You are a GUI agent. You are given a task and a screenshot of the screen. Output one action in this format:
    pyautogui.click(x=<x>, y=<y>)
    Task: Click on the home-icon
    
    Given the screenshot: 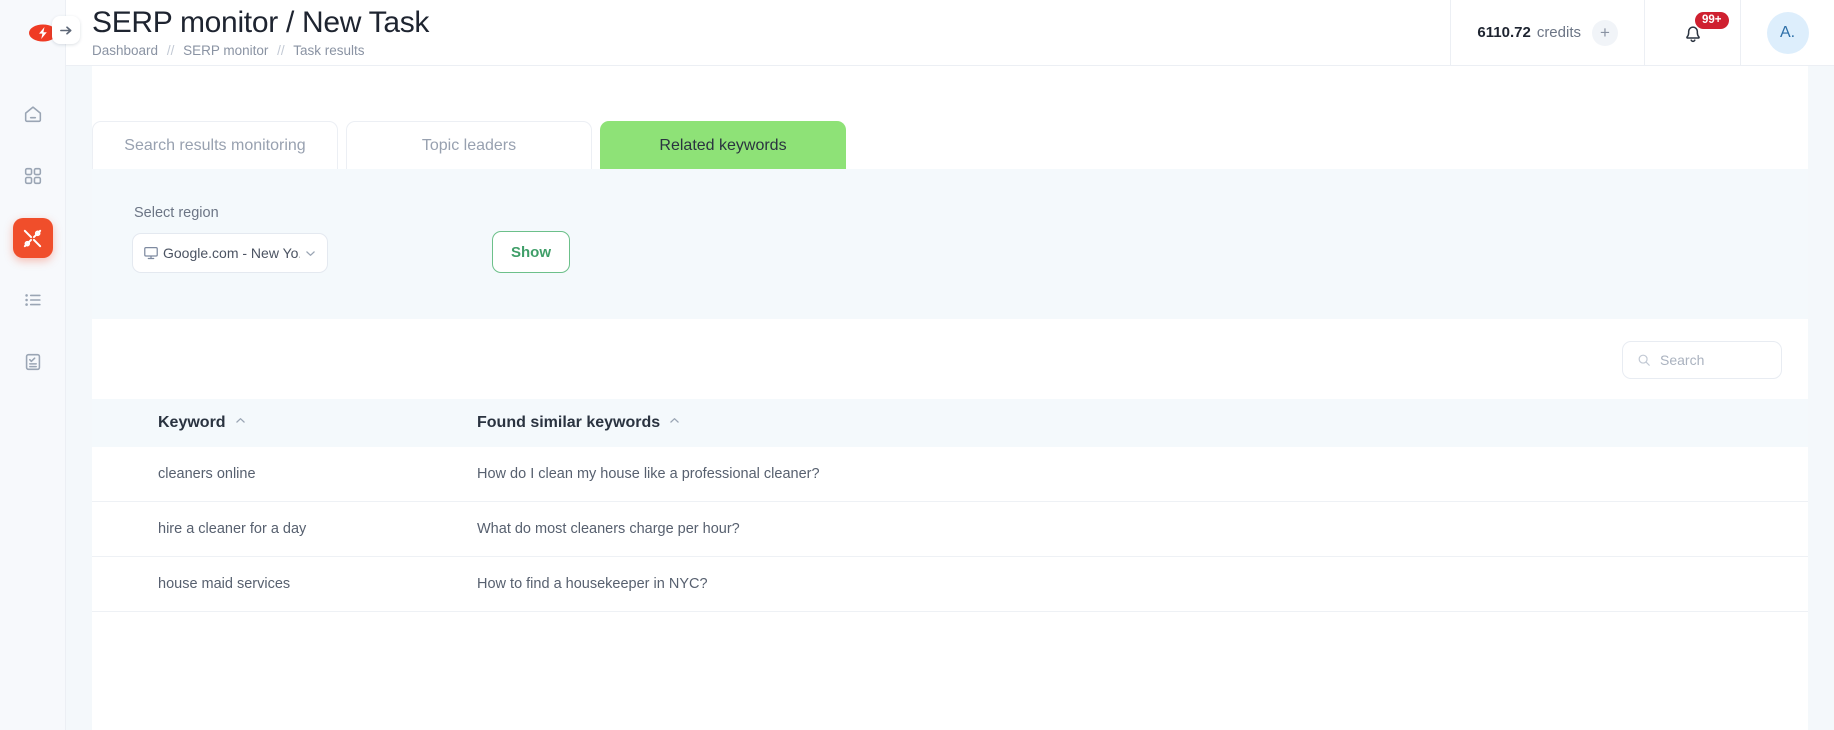 What is the action you would take?
    pyautogui.click(x=32, y=114)
    